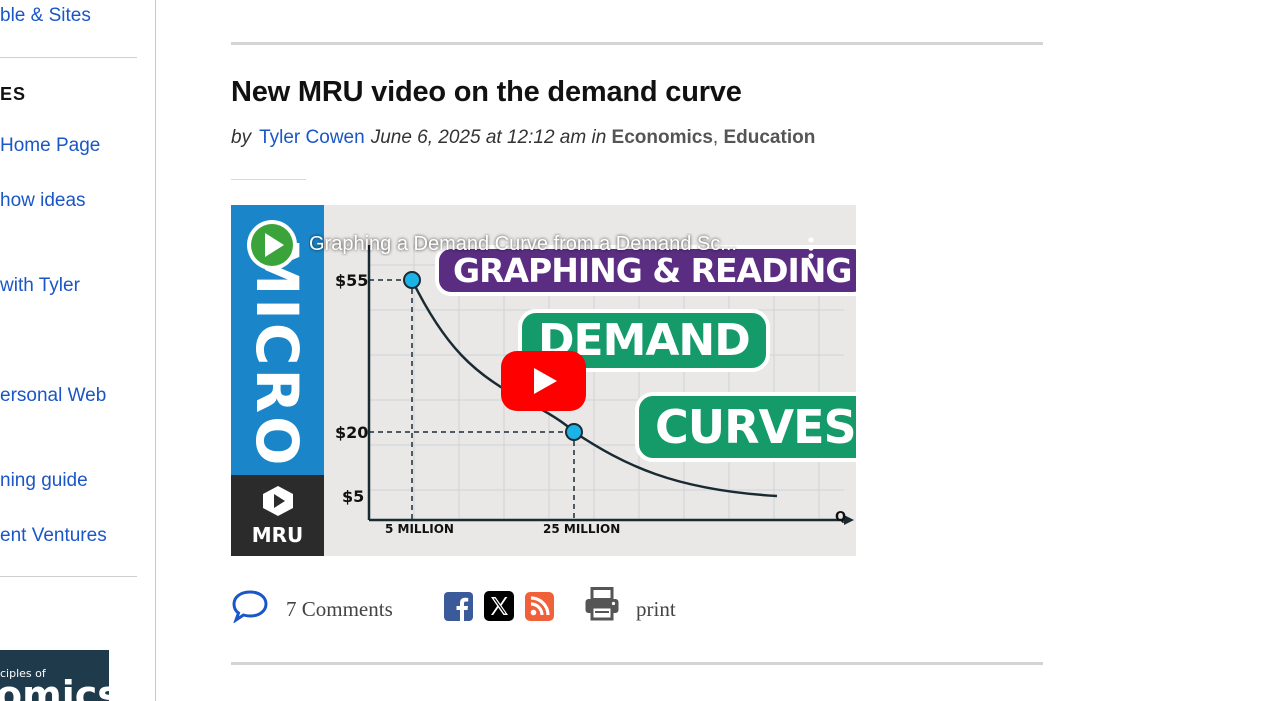 The height and width of the screenshot is (701, 1267). Describe the element at coordinates (352, 432) in the screenshot. I see `graph-y-tick: $20` at that location.